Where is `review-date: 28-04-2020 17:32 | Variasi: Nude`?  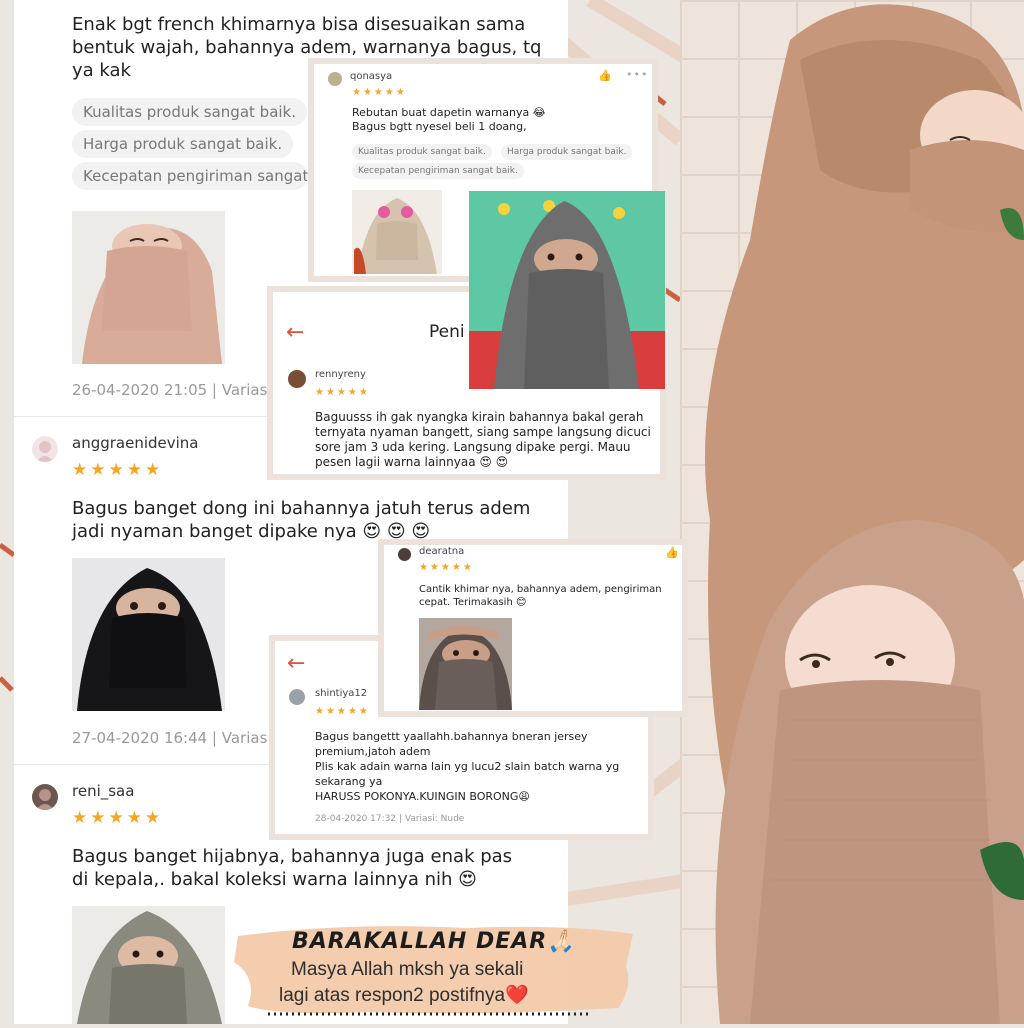
review-date: 28-04-2020 17:32 | Variasi: Nude is located at coordinates (390, 819).